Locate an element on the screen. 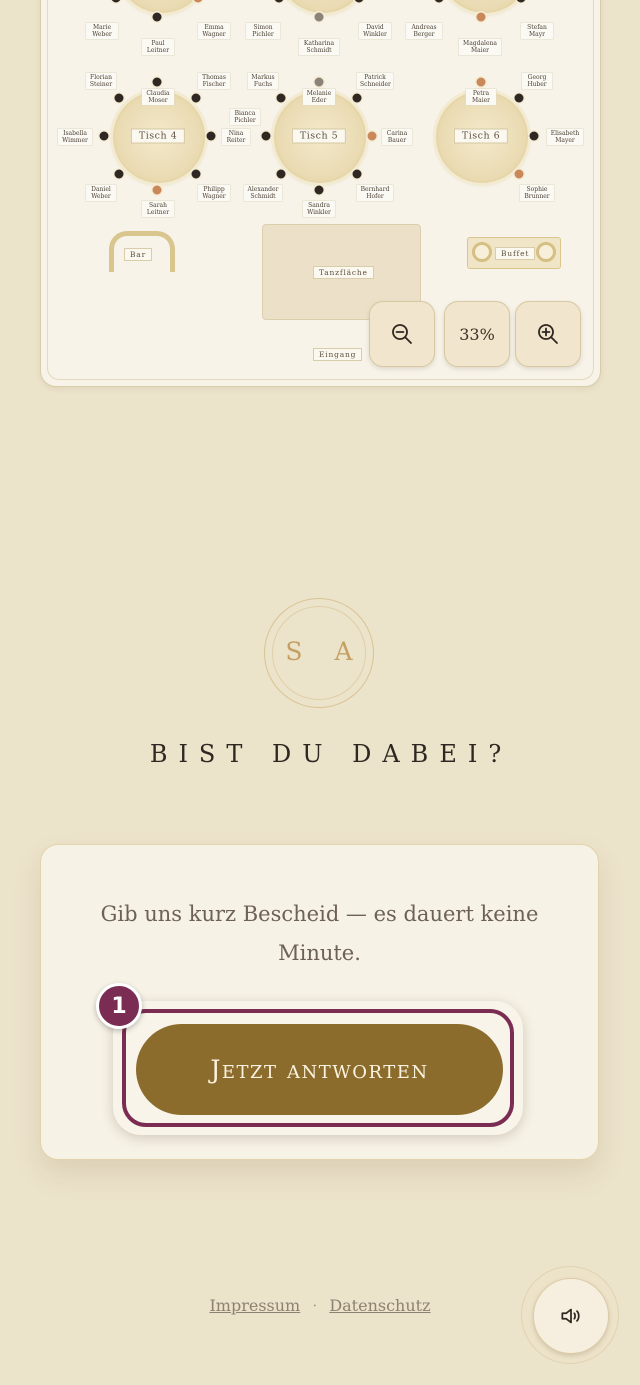 The height and width of the screenshot is (1385, 640). guest-name: Simon Pichler is located at coordinates (263, 31).